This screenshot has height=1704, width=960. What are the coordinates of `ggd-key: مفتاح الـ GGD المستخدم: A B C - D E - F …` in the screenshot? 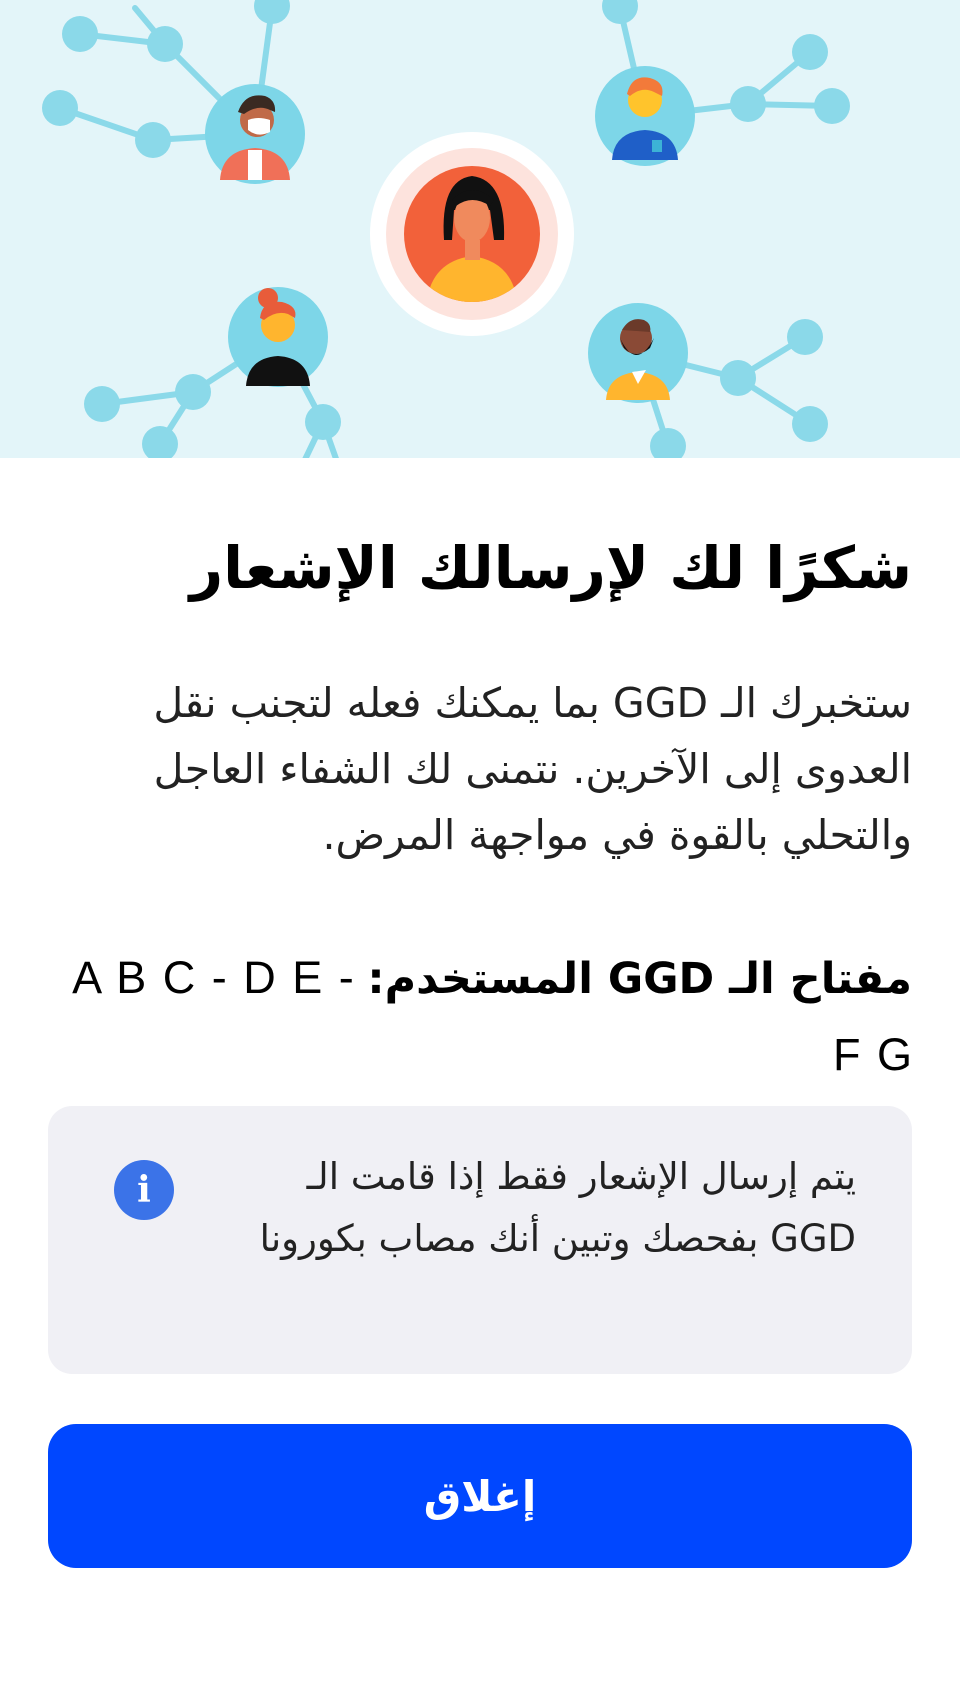 It's located at (480, 1017).